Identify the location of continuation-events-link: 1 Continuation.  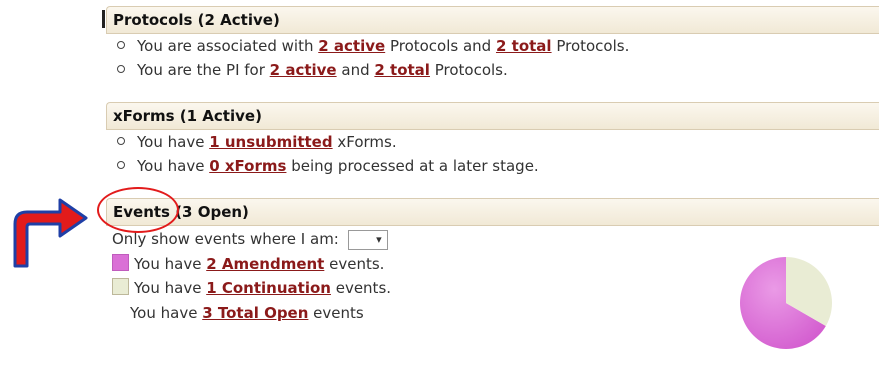
(268, 288).